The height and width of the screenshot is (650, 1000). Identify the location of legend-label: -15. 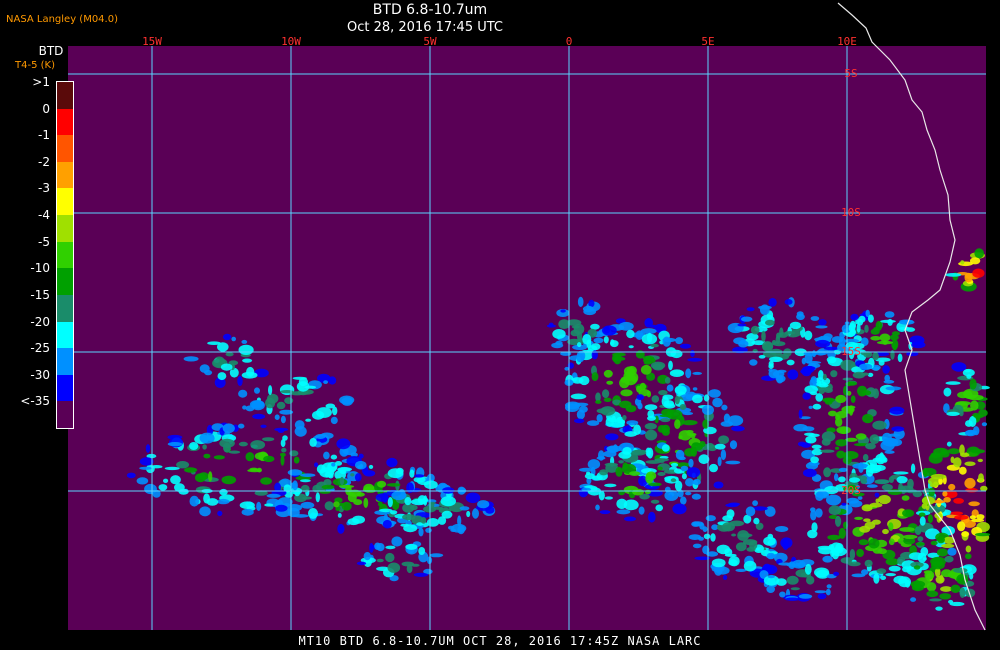
(40, 294).